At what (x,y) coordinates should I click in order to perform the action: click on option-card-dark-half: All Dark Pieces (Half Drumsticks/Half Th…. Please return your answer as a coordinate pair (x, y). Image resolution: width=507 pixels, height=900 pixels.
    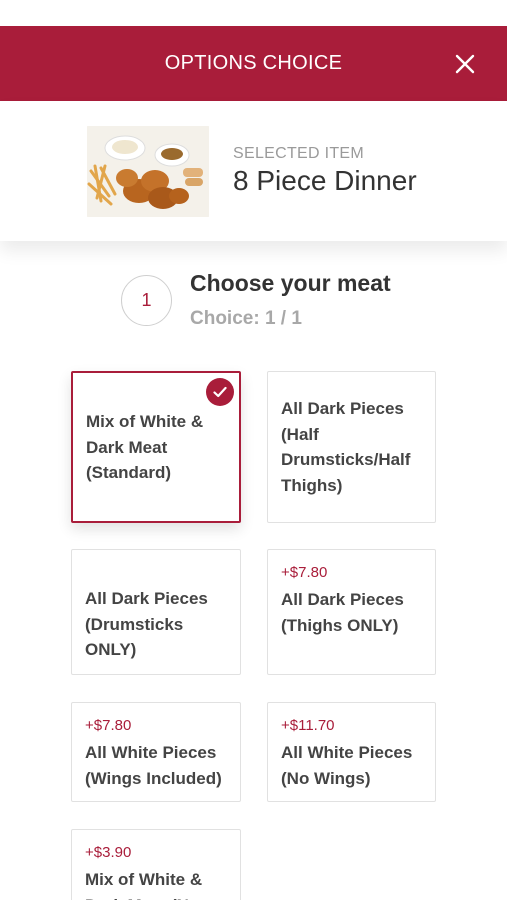
    Looking at the image, I should click on (351, 447).